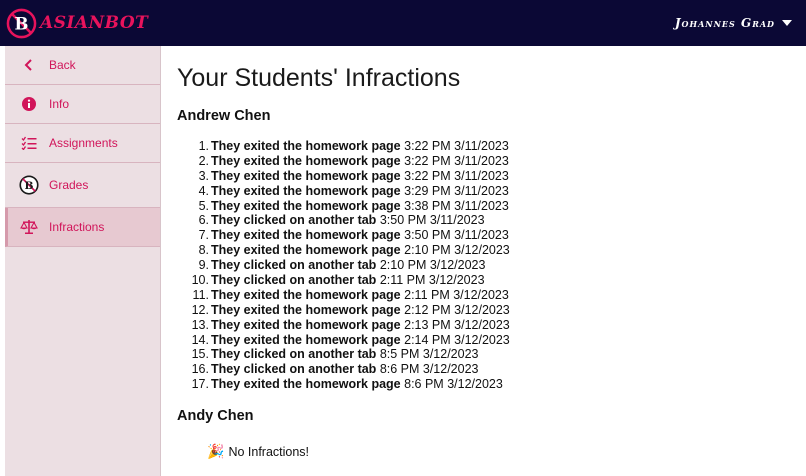 The image size is (806, 476). I want to click on user-name: Johannes Grad, so click(724, 23).